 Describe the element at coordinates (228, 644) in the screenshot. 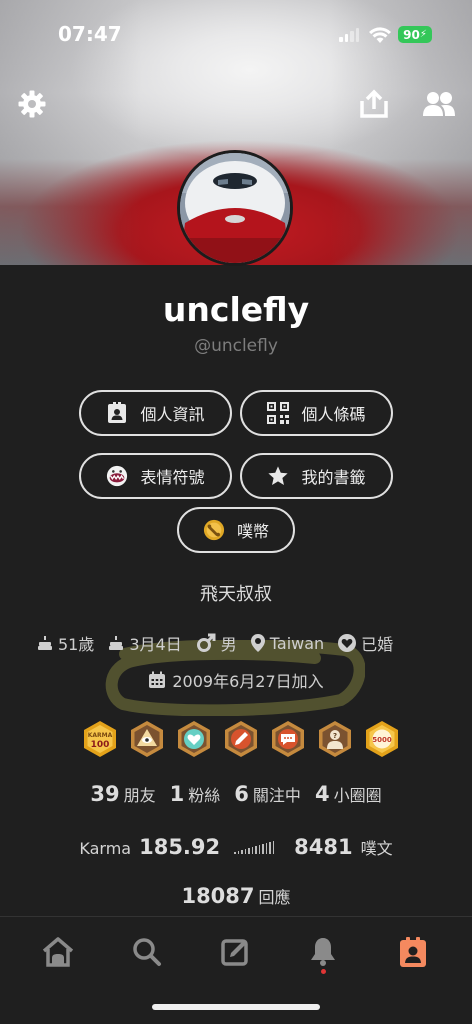

I see `gender-text: 男` at that location.